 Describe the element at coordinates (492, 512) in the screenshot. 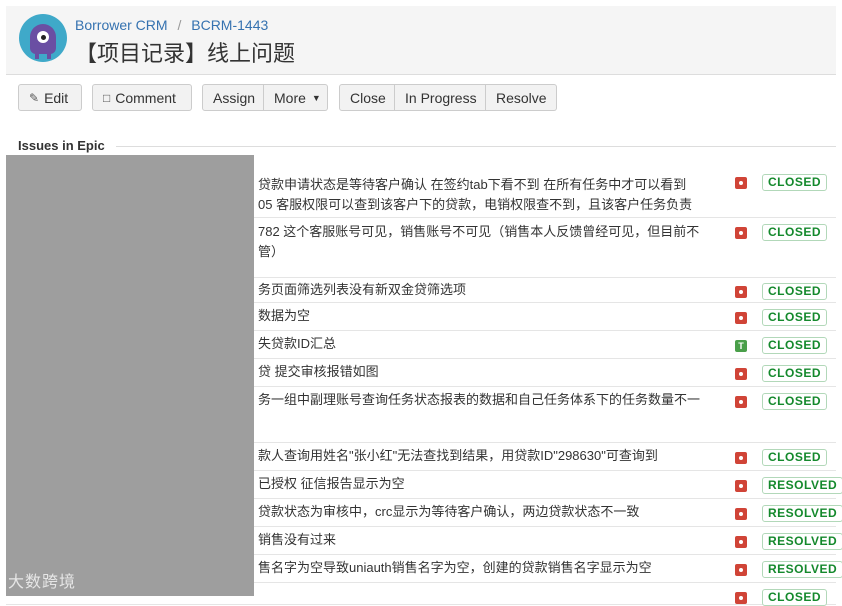

I see `issue-summary-link: 贷款状态为审核中，crc显示为等待客户确认，两边贷款状态不一致` at that location.